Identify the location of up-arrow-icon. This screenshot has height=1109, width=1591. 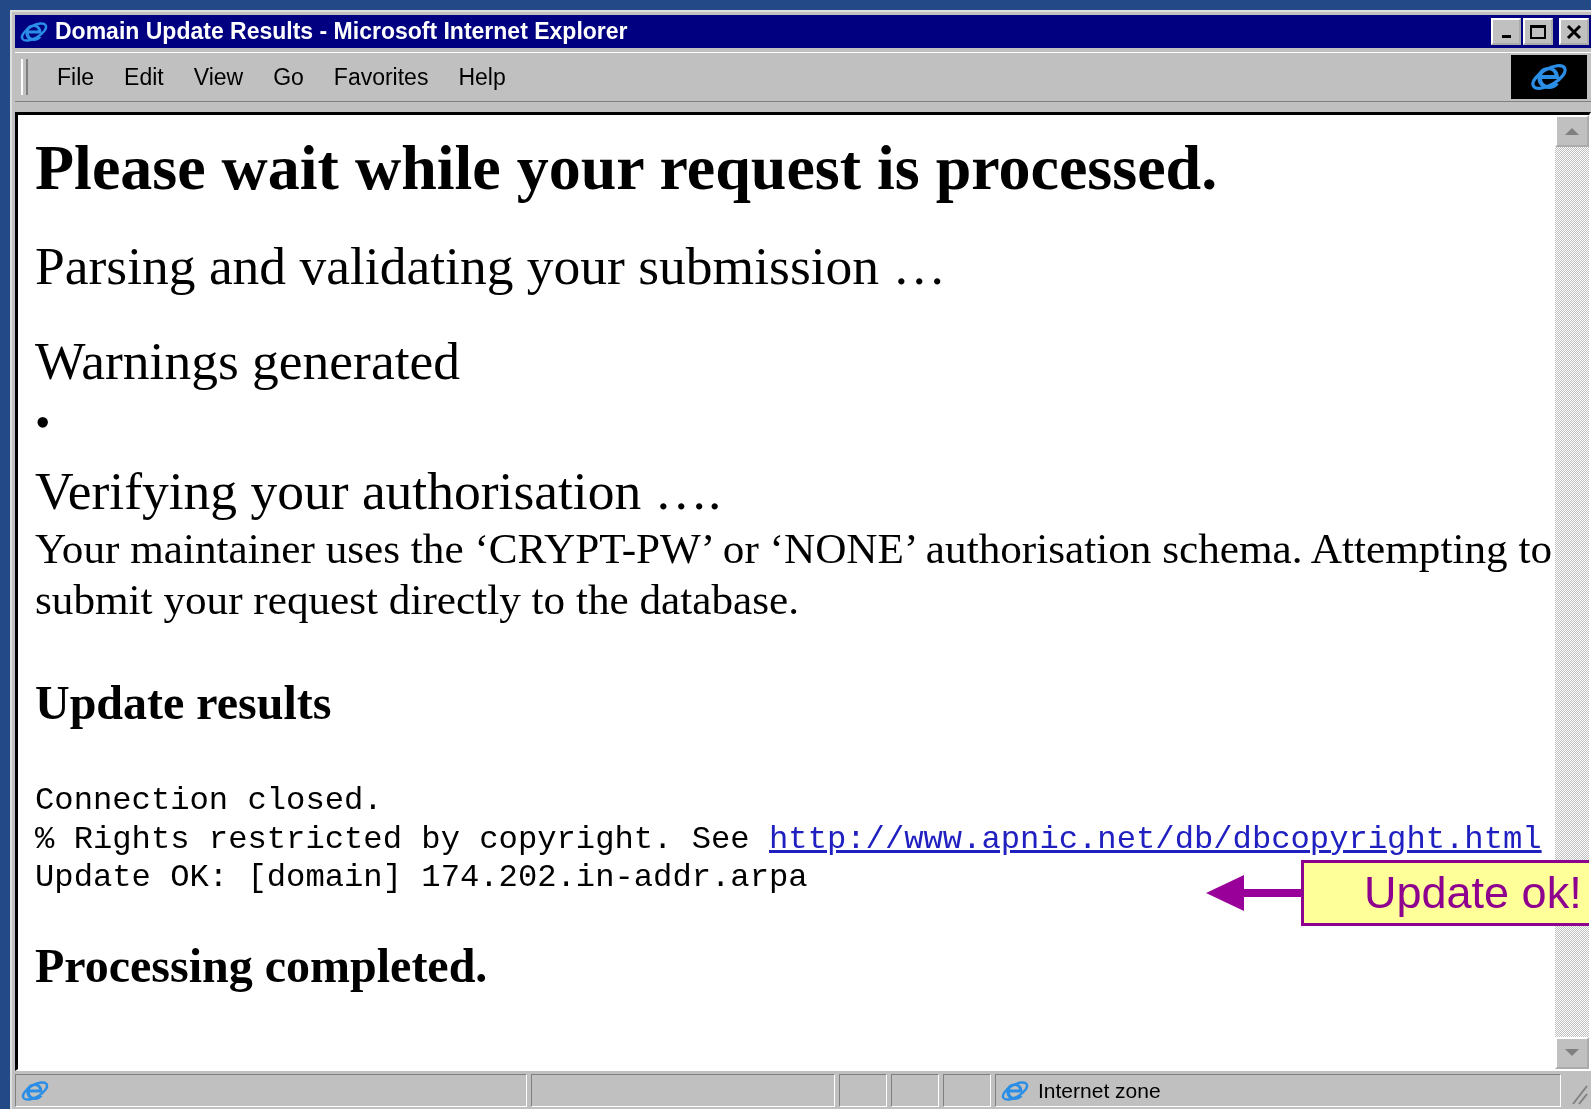
(1572, 131).